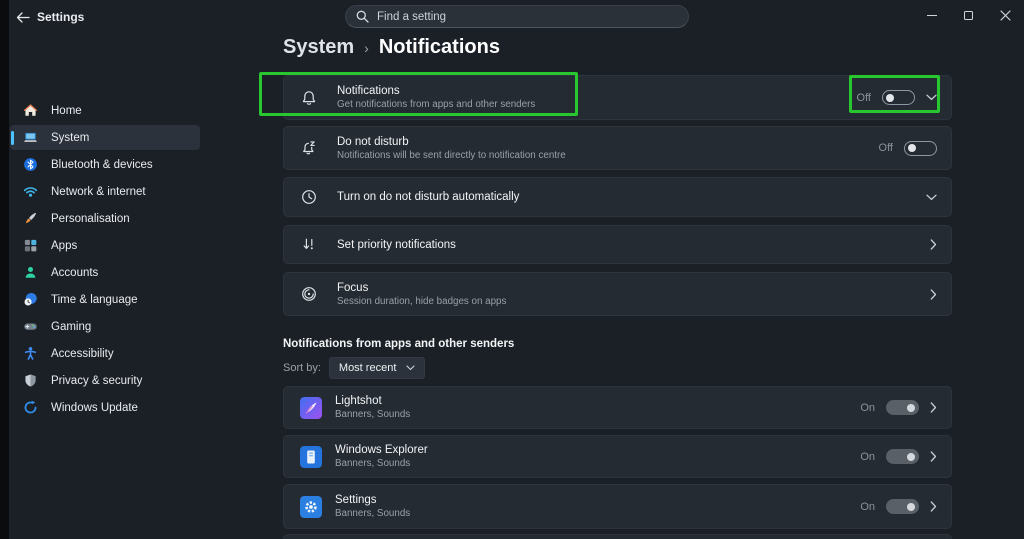  I want to click on app-row-partial, so click(617, 536).